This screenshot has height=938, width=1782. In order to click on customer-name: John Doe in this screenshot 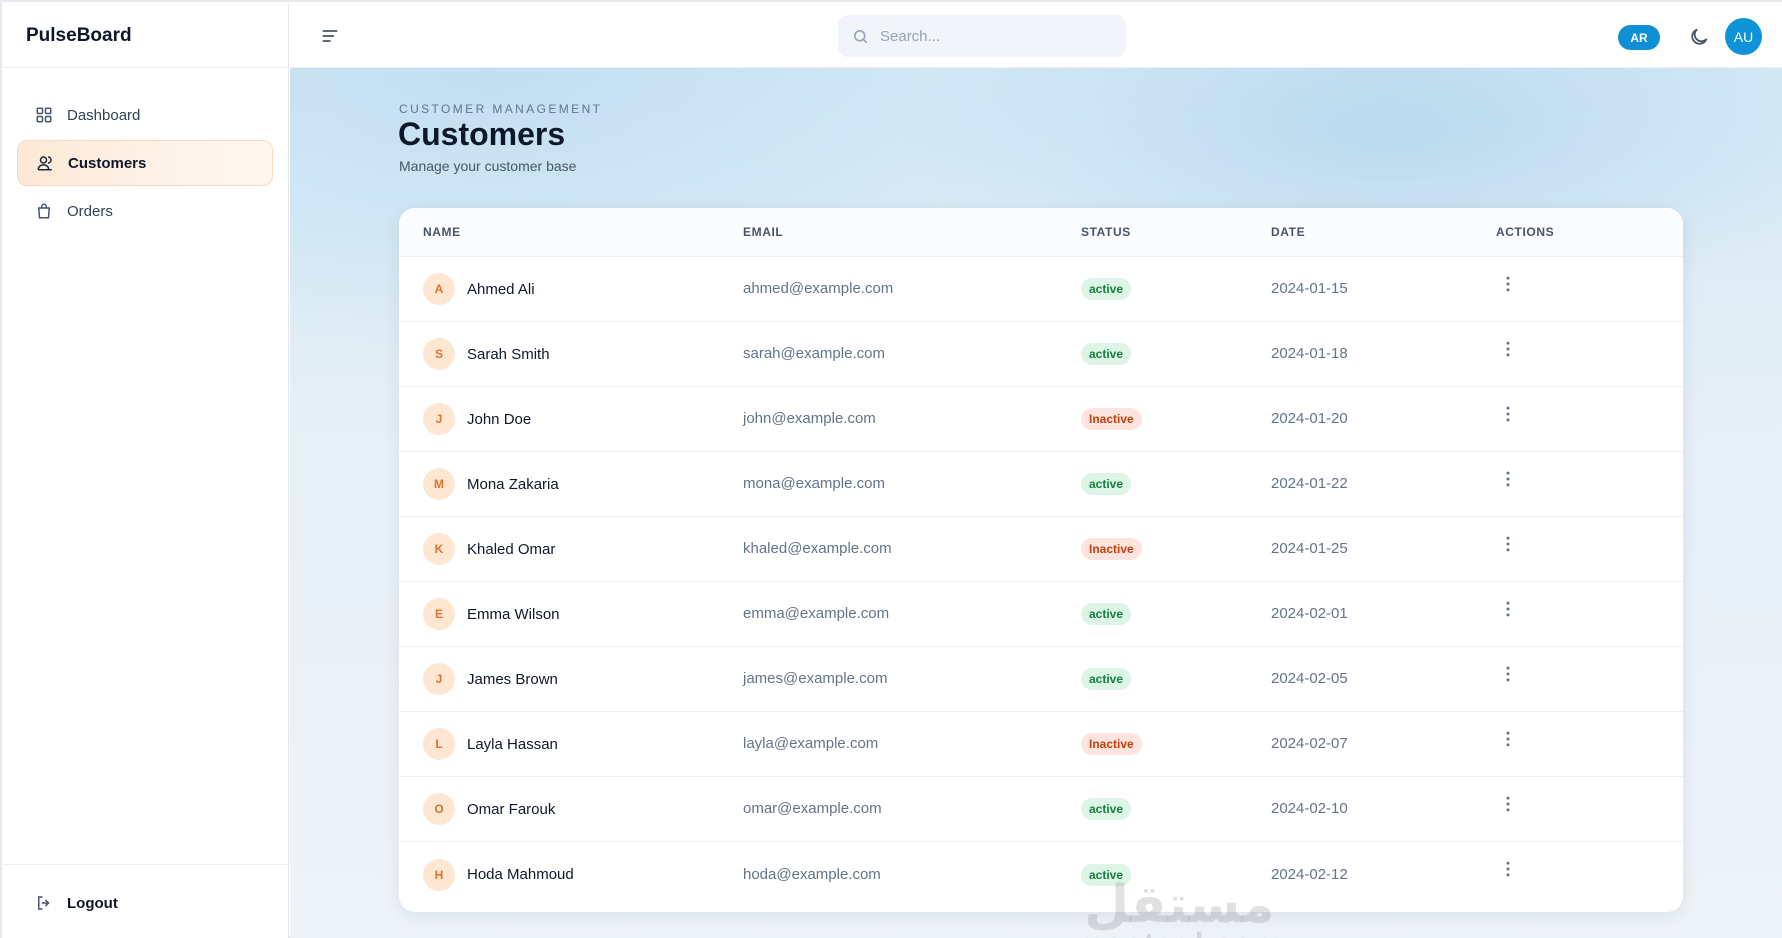, I will do `click(499, 419)`.